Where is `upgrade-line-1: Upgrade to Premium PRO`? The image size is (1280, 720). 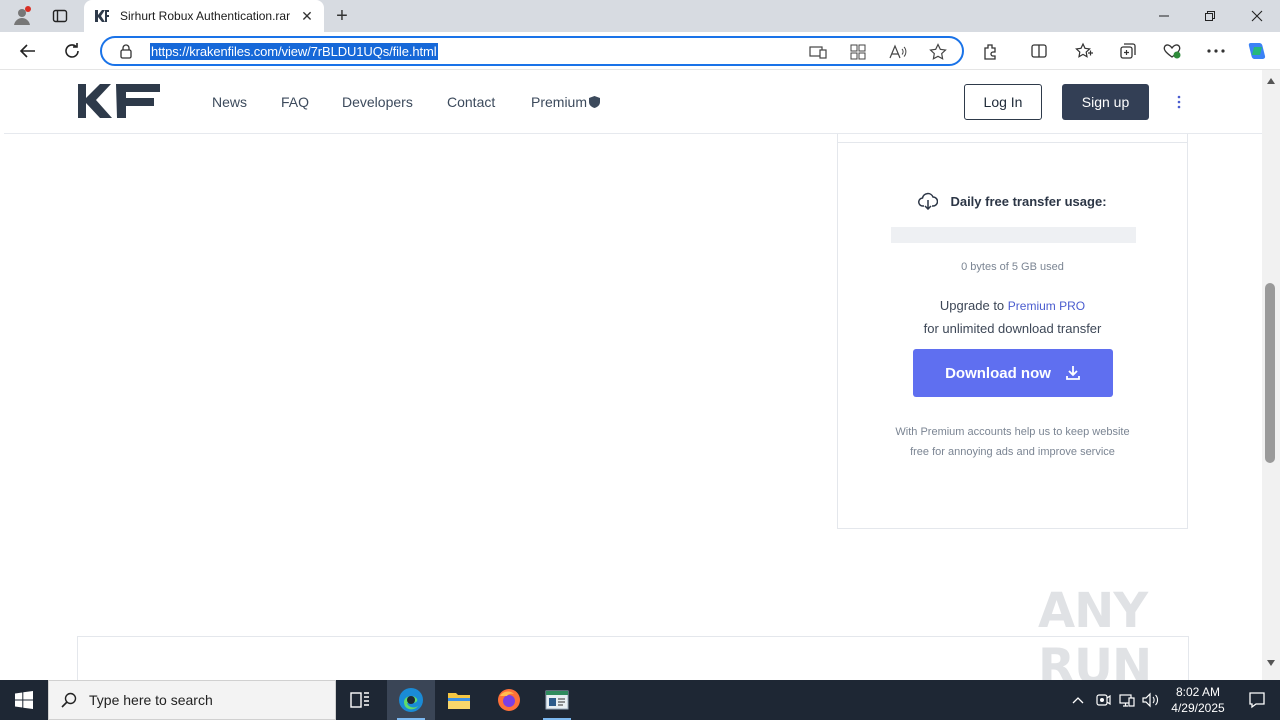 upgrade-line-1: Upgrade to Premium PRO is located at coordinates (1012, 305).